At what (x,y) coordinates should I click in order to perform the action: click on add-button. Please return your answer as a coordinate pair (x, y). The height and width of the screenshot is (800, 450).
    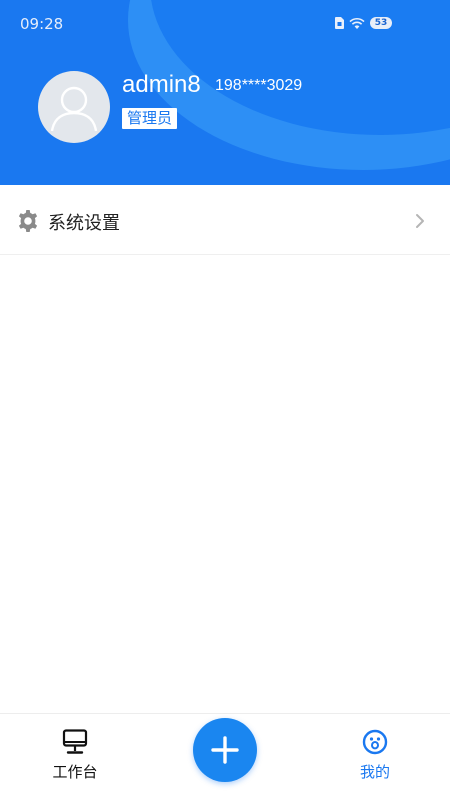
    Looking at the image, I should click on (225, 750).